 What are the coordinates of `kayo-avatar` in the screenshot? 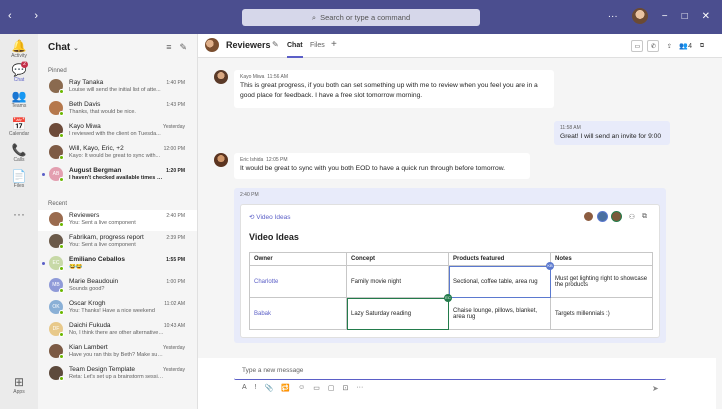 It's located at (221, 77).